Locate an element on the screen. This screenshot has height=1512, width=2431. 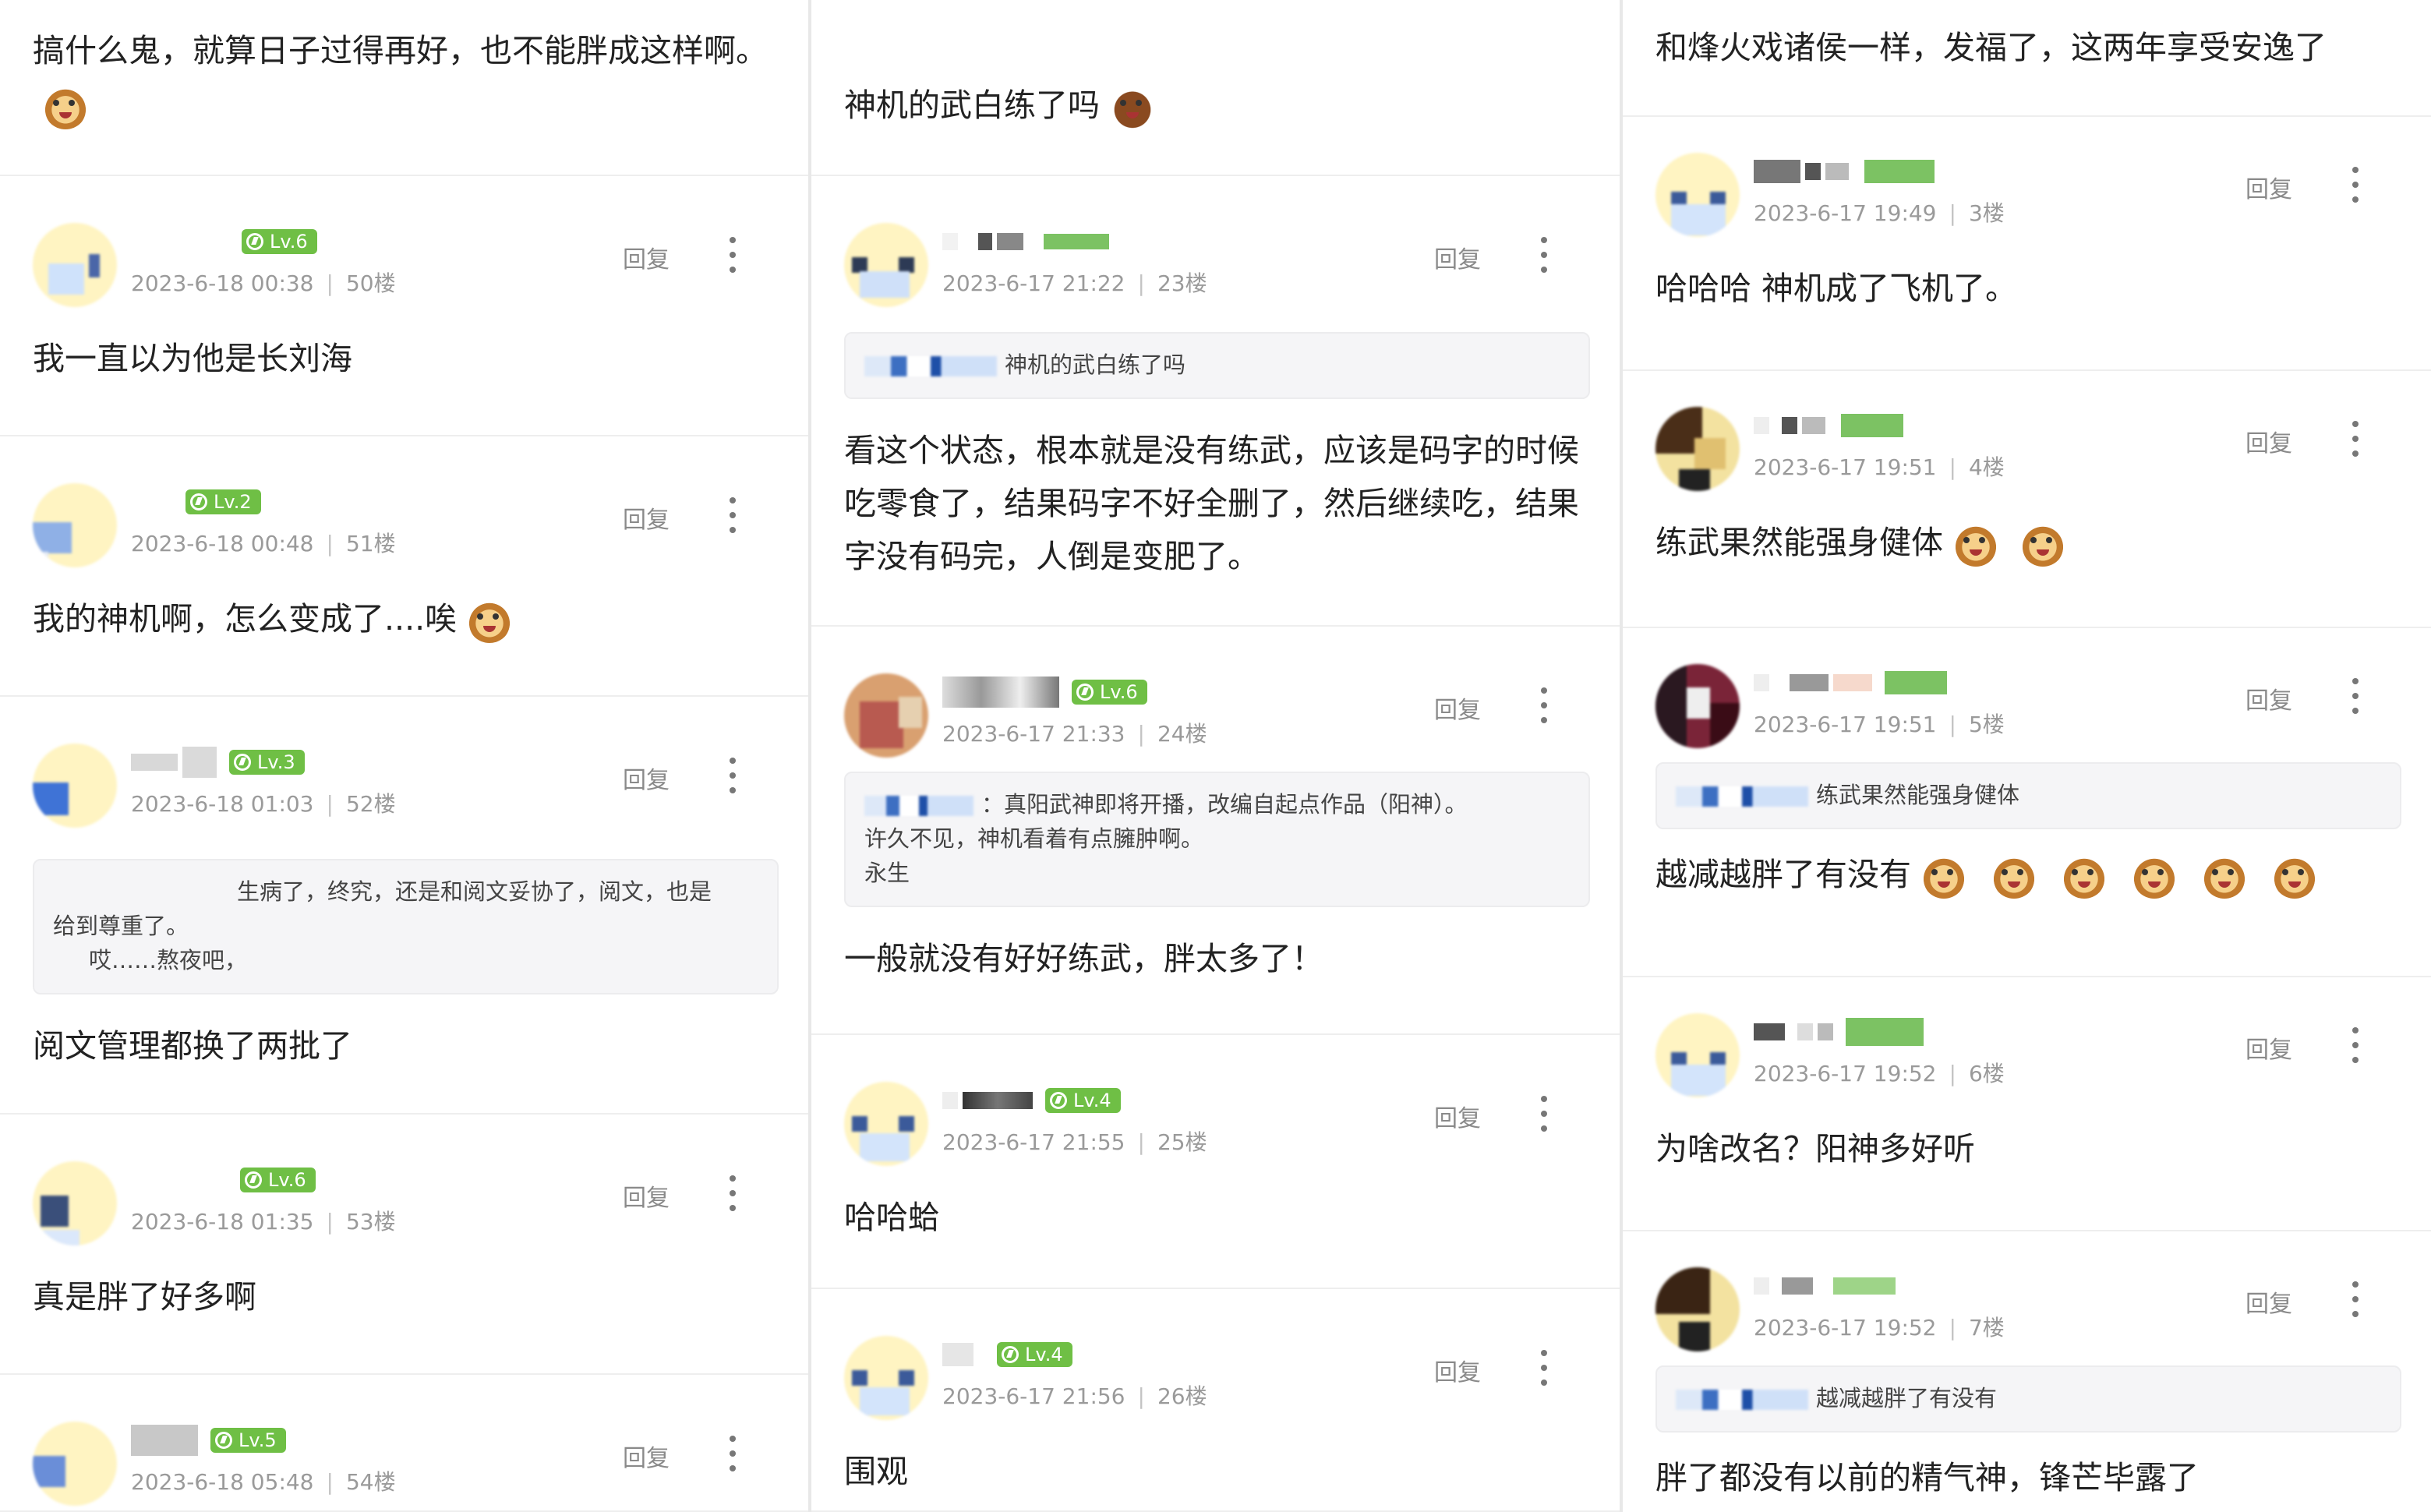
comment-text: 越减越胖了有没有 is located at coordinates (1783, 874).